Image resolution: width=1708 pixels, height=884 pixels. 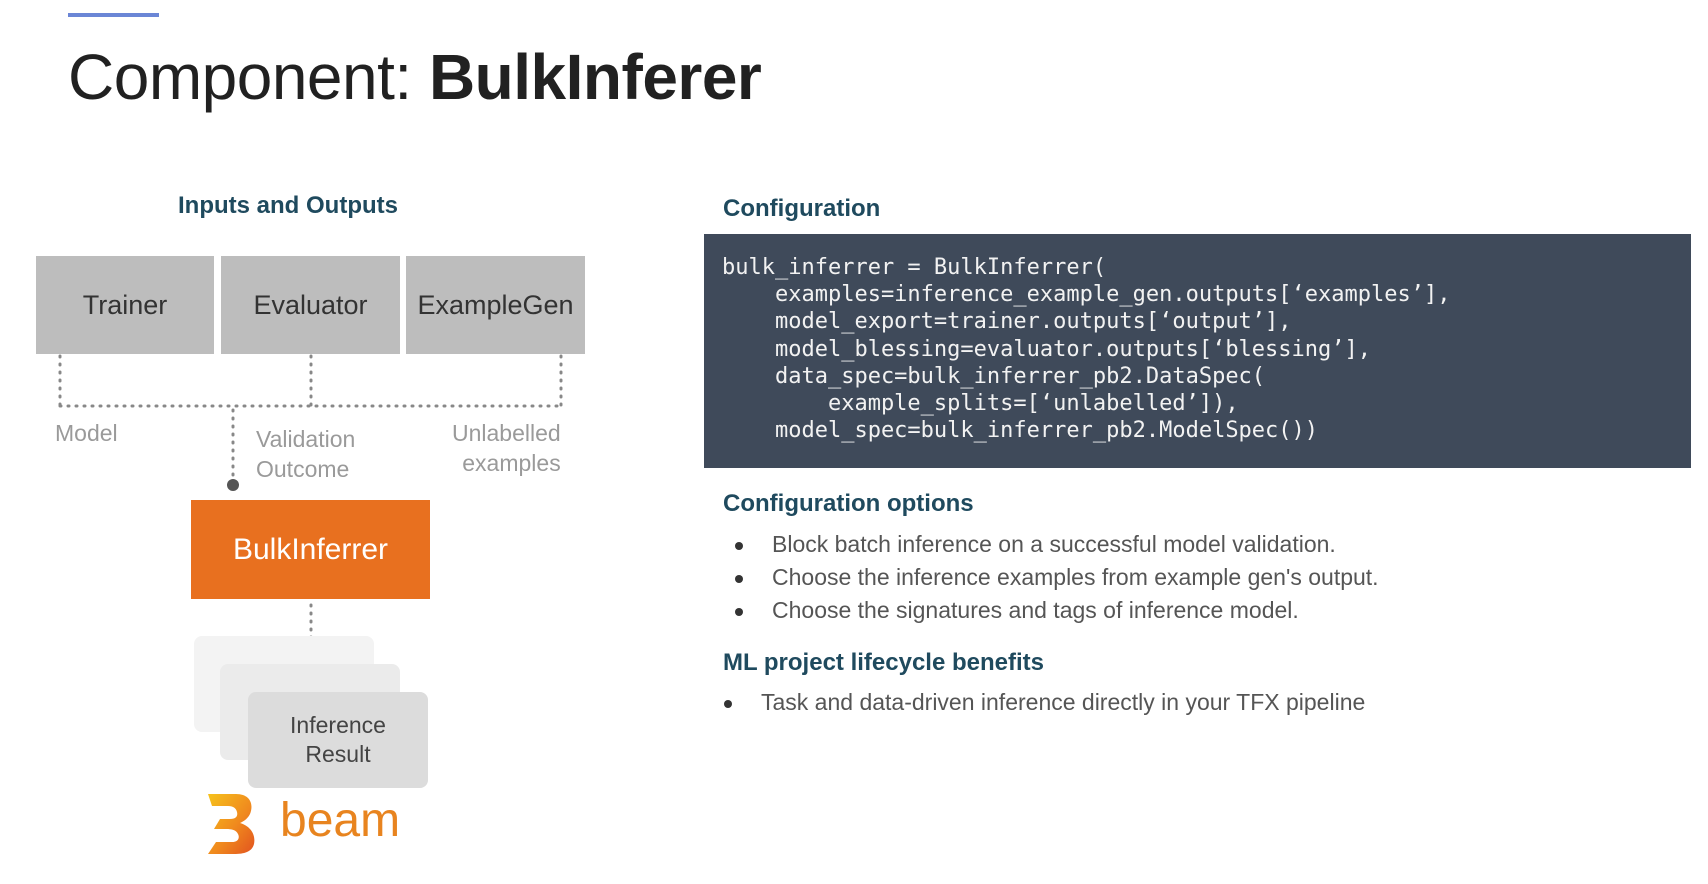 What do you see at coordinates (231, 824) in the screenshot?
I see `beam-logo-icon` at bounding box center [231, 824].